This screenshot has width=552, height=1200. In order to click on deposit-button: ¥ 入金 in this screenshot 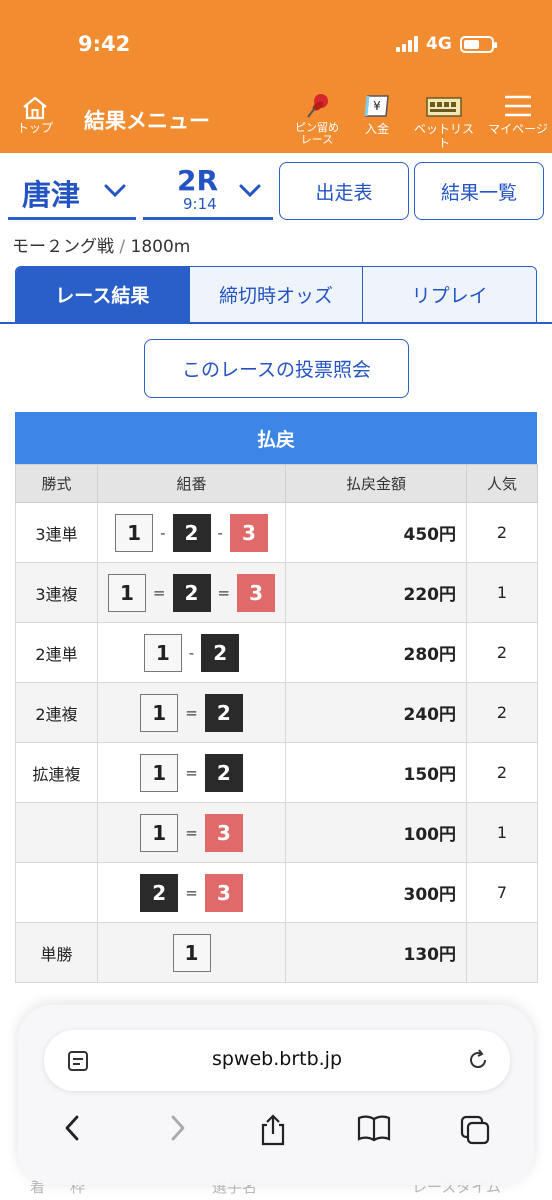, I will do `click(377, 114)`.